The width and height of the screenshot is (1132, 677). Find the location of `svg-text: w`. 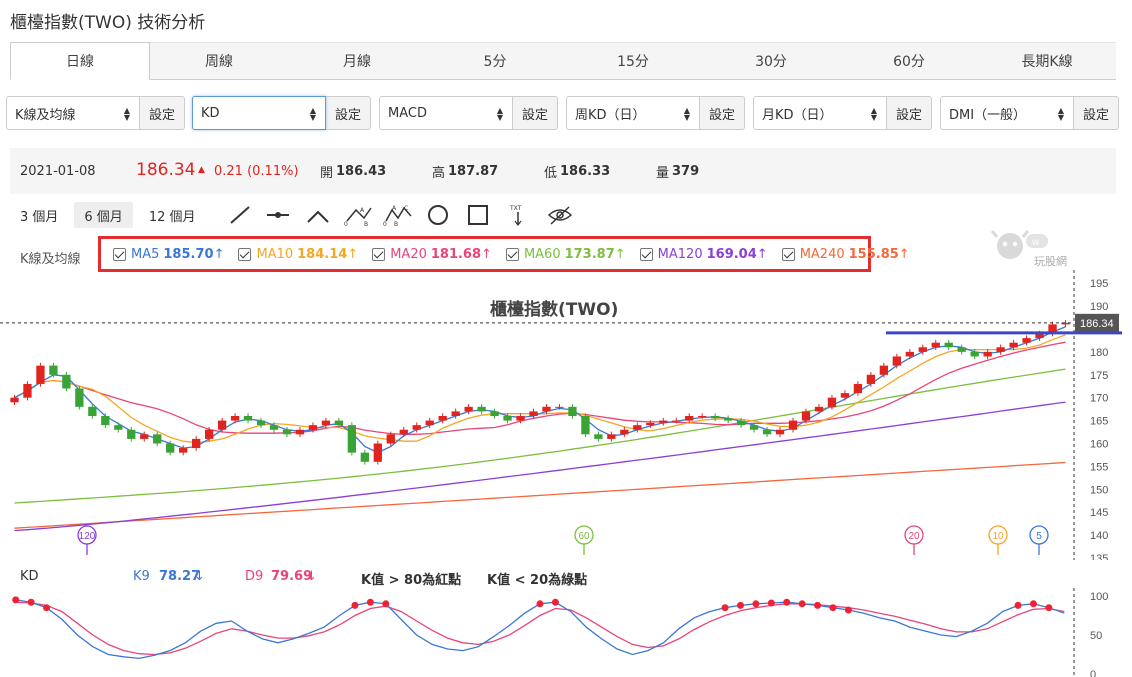

svg-text: w is located at coordinates (1035, 242).